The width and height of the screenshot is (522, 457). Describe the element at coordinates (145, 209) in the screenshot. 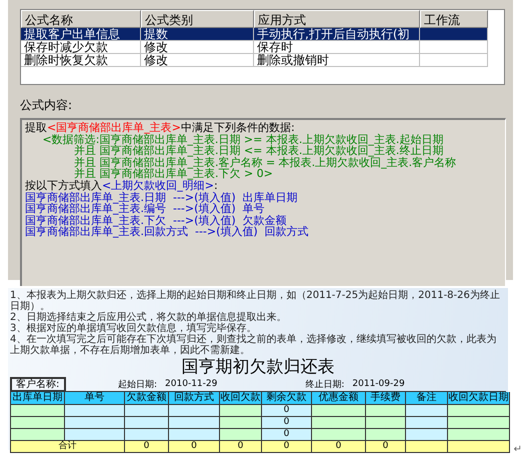

I see `formula-line: 国亨商储部出库单_主表.编号 --->(填入值) 单号` at that location.